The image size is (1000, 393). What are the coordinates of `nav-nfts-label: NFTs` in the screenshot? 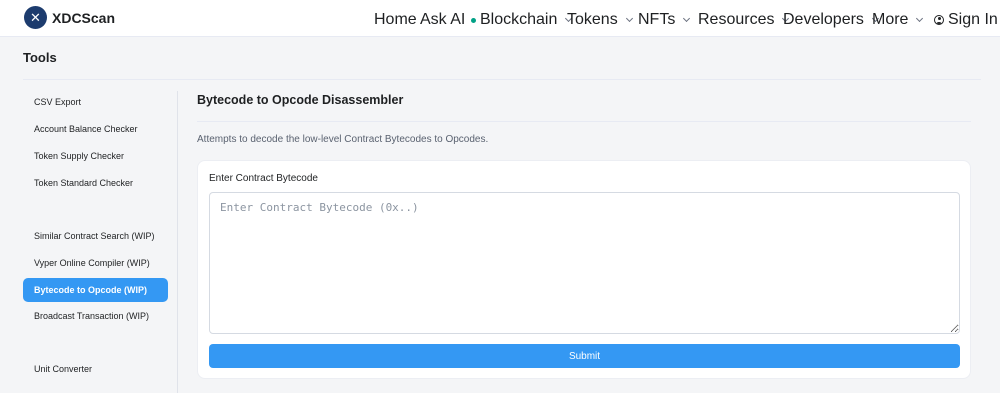 It's located at (657, 19).